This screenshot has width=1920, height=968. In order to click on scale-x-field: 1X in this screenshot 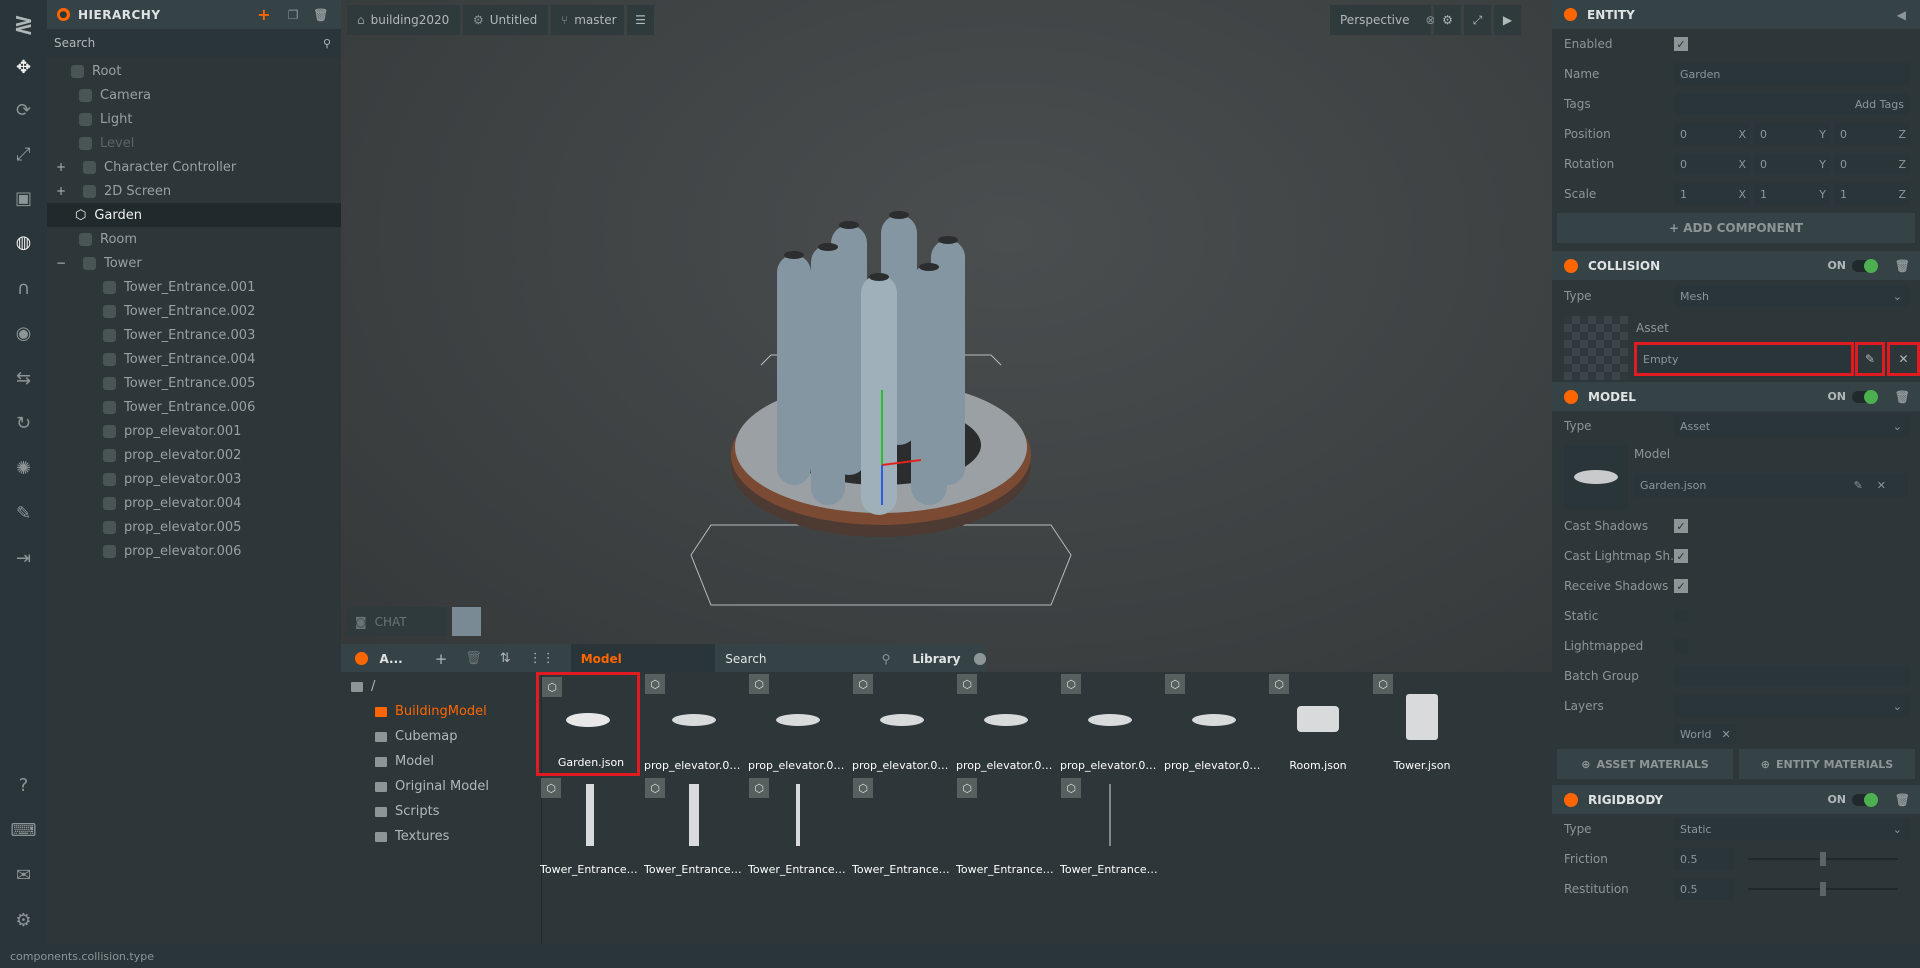, I will do `click(1712, 194)`.